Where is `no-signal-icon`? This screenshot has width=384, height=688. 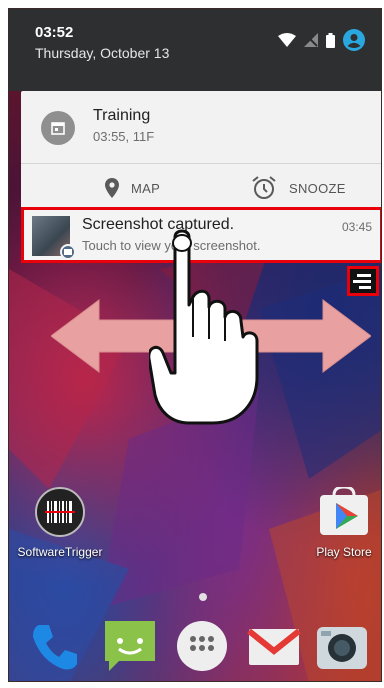 no-signal-icon is located at coordinates (311, 40).